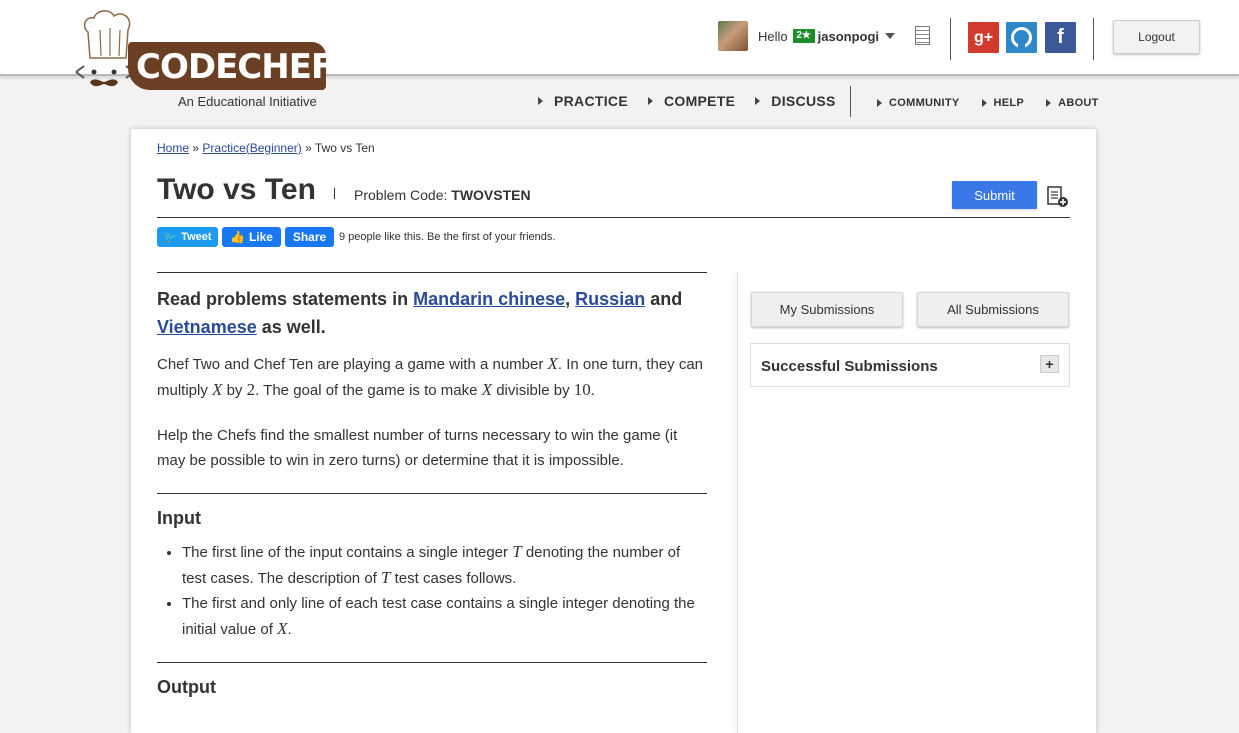  I want to click on link-russian: Russian, so click(610, 299).